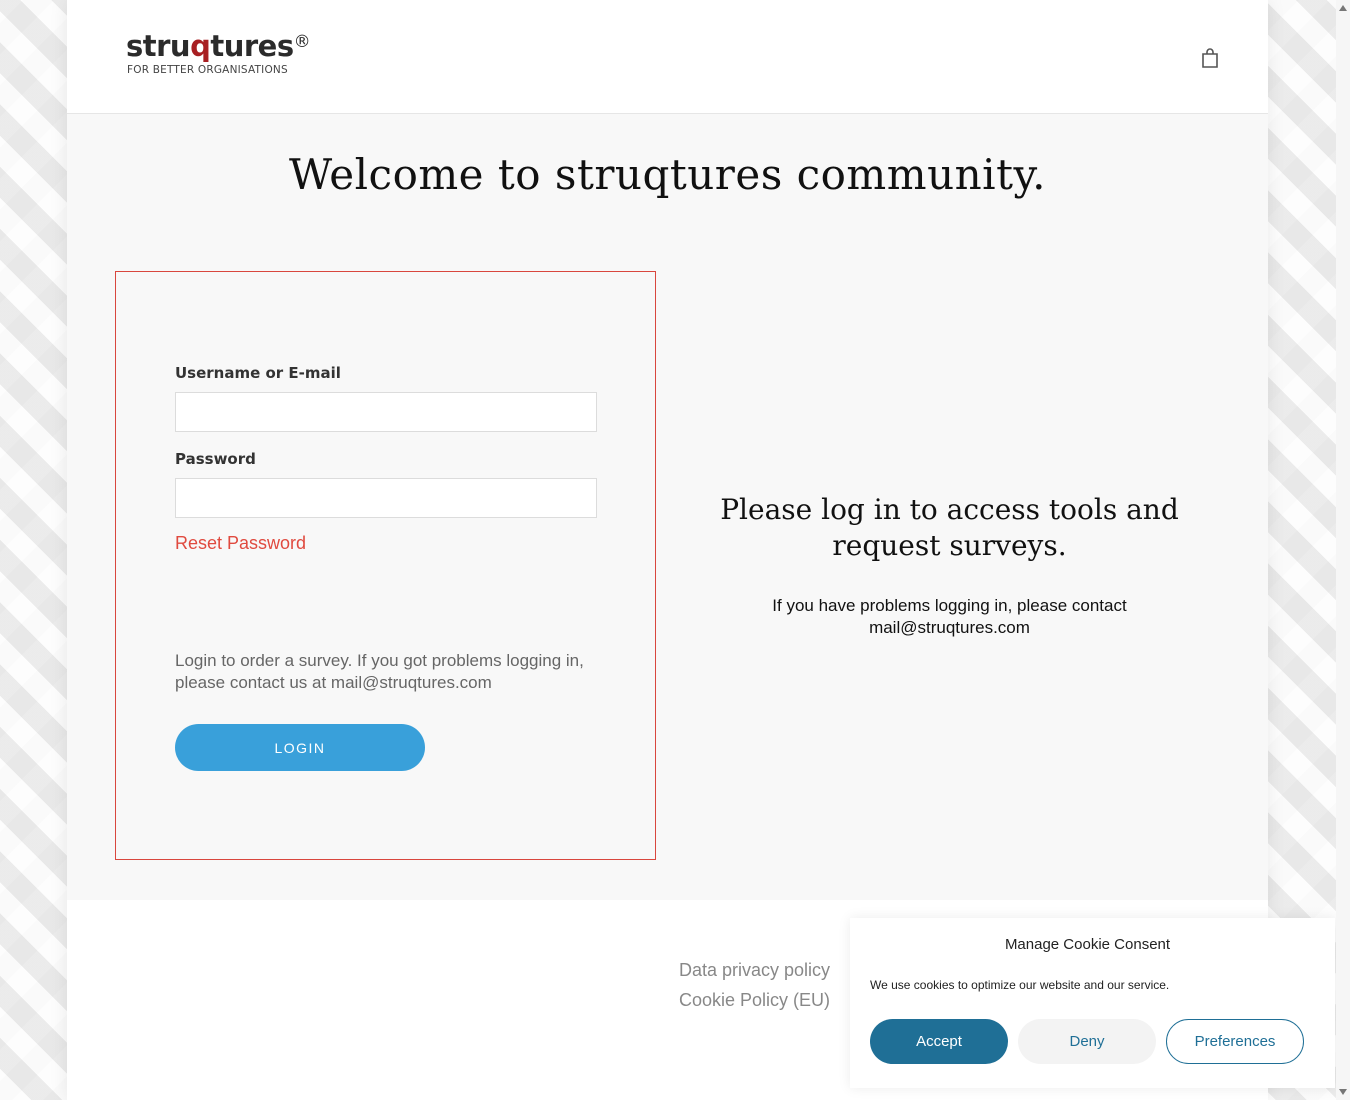  I want to click on scroll-down-arrow-icon, so click(1343, 1092).